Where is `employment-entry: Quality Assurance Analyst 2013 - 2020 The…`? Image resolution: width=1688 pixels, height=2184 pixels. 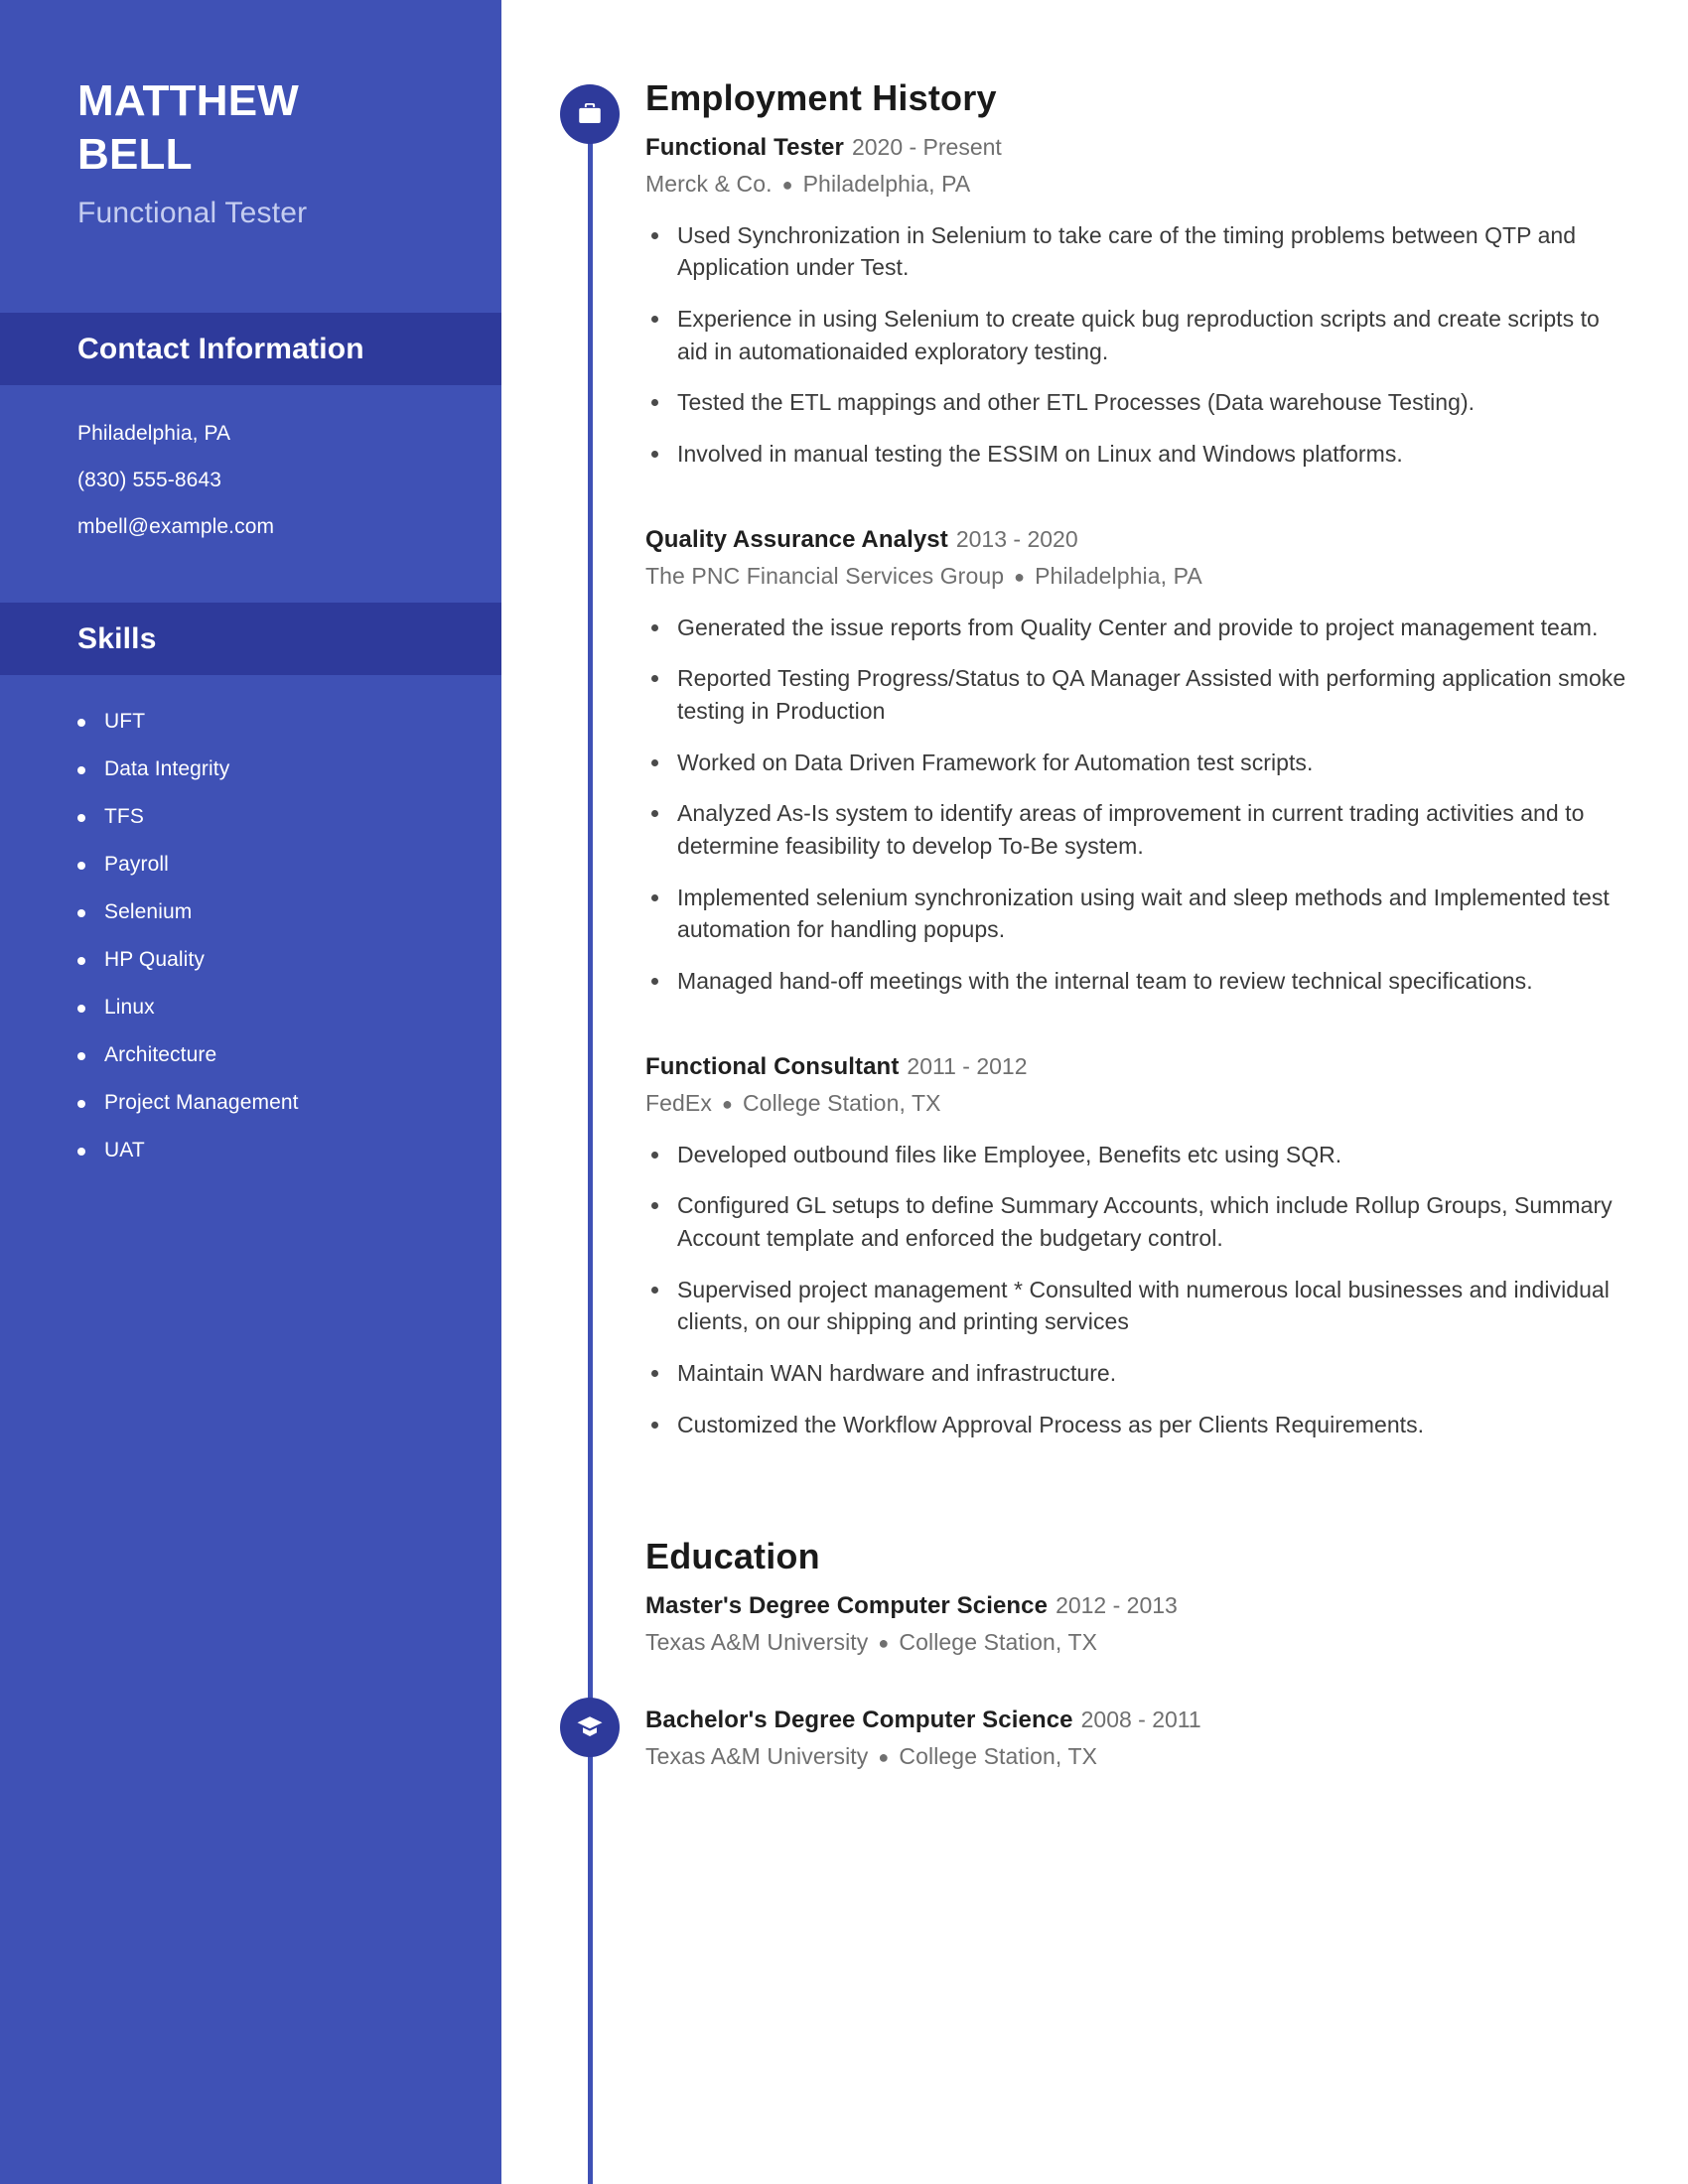 employment-entry: Quality Assurance Analyst 2013 - 2020 The… is located at coordinates (1136, 761).